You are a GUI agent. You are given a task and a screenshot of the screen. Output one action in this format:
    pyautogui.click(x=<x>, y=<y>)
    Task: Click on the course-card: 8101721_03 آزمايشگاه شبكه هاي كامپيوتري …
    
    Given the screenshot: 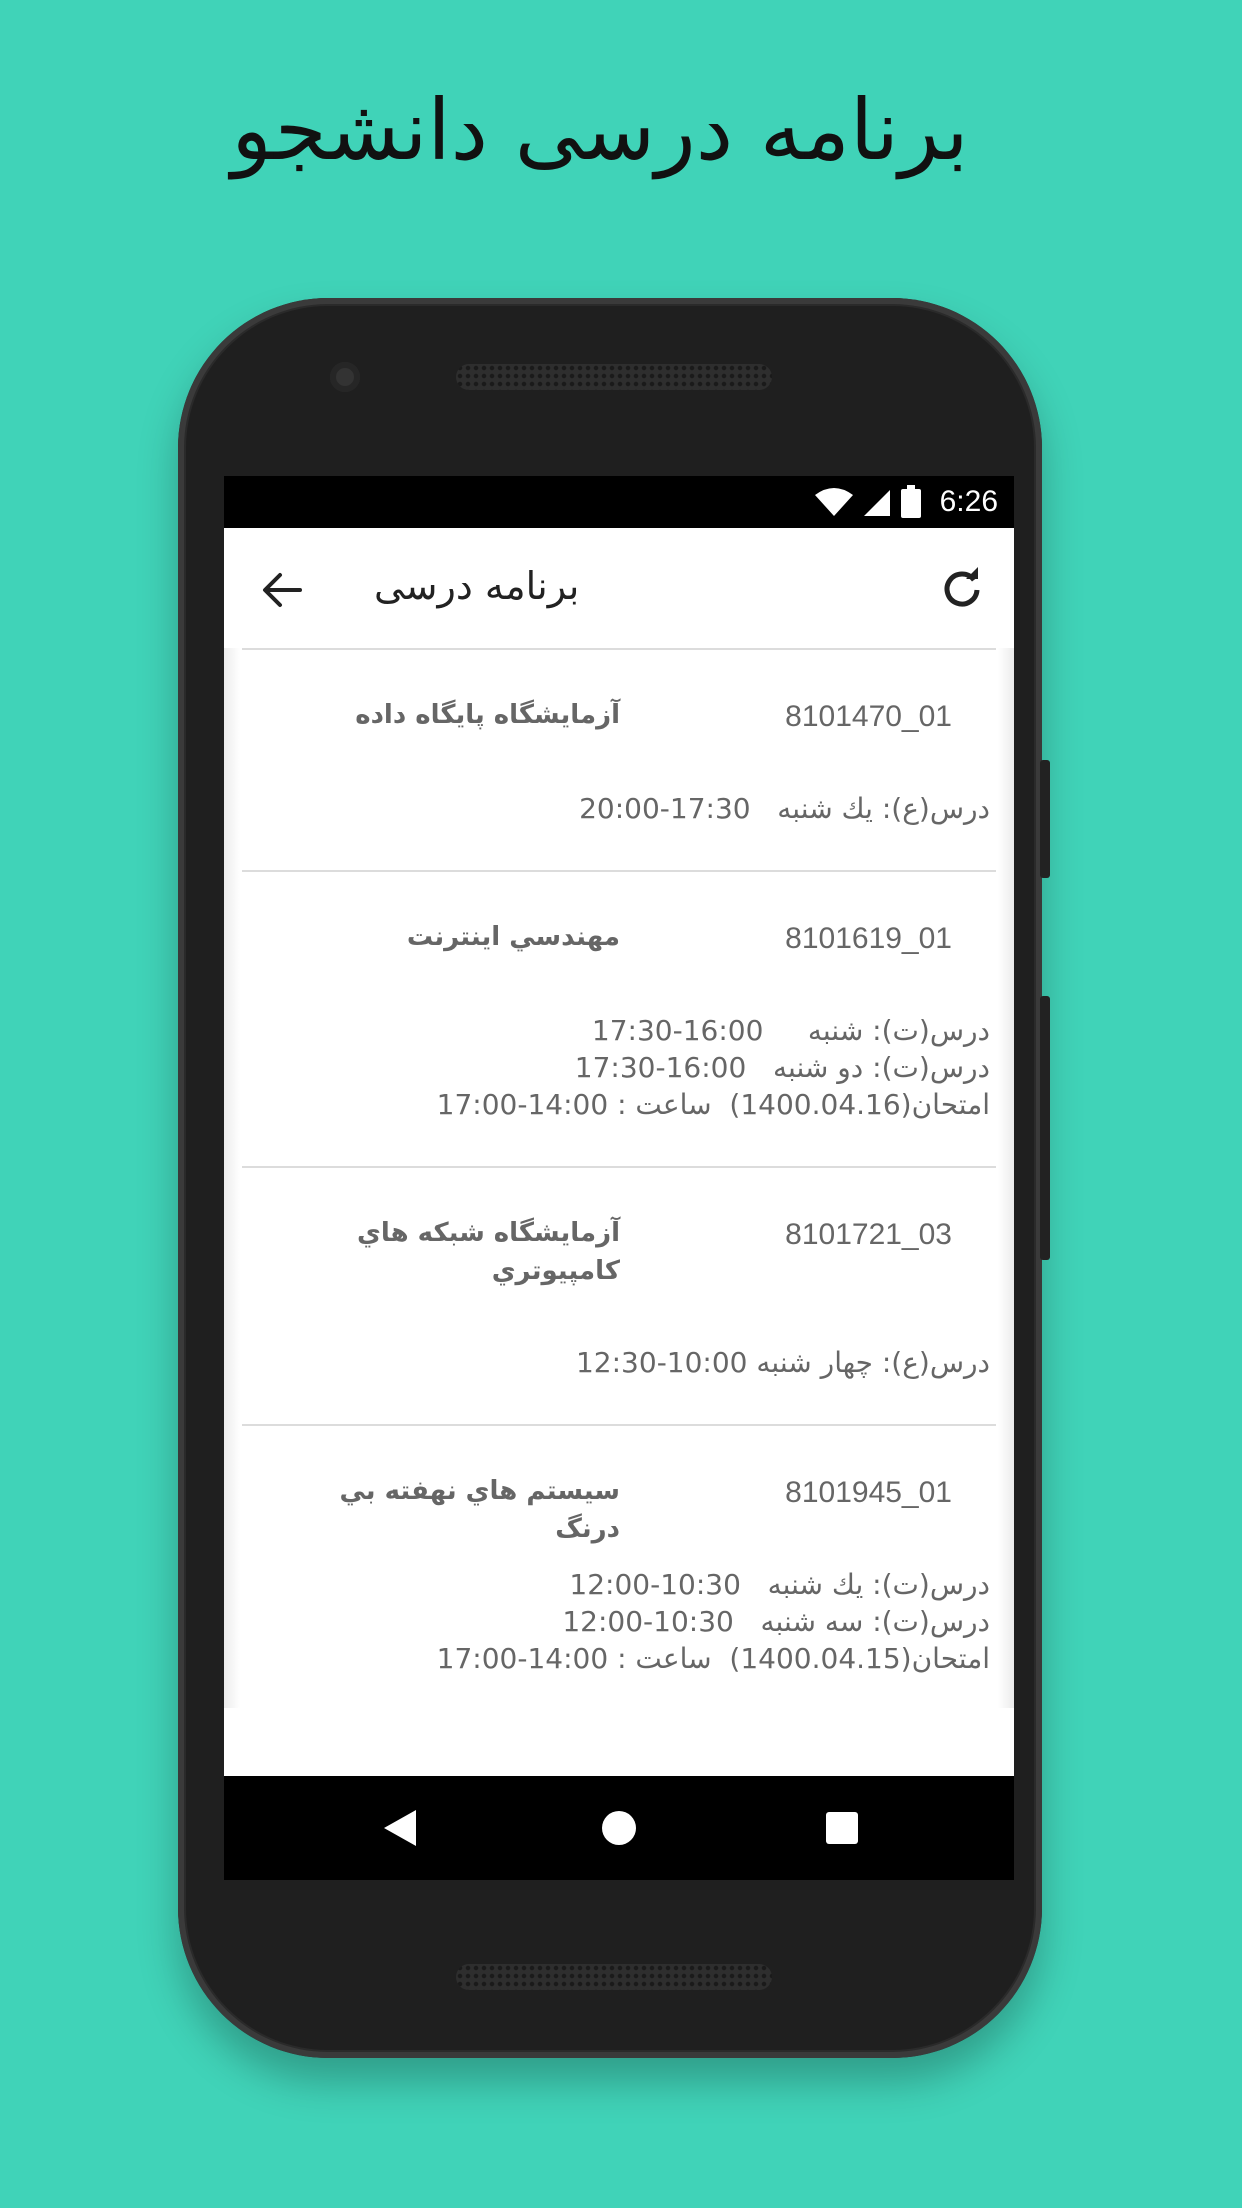 What is the action you would take?
    pyautogui.click(x=619, y=1297)
    